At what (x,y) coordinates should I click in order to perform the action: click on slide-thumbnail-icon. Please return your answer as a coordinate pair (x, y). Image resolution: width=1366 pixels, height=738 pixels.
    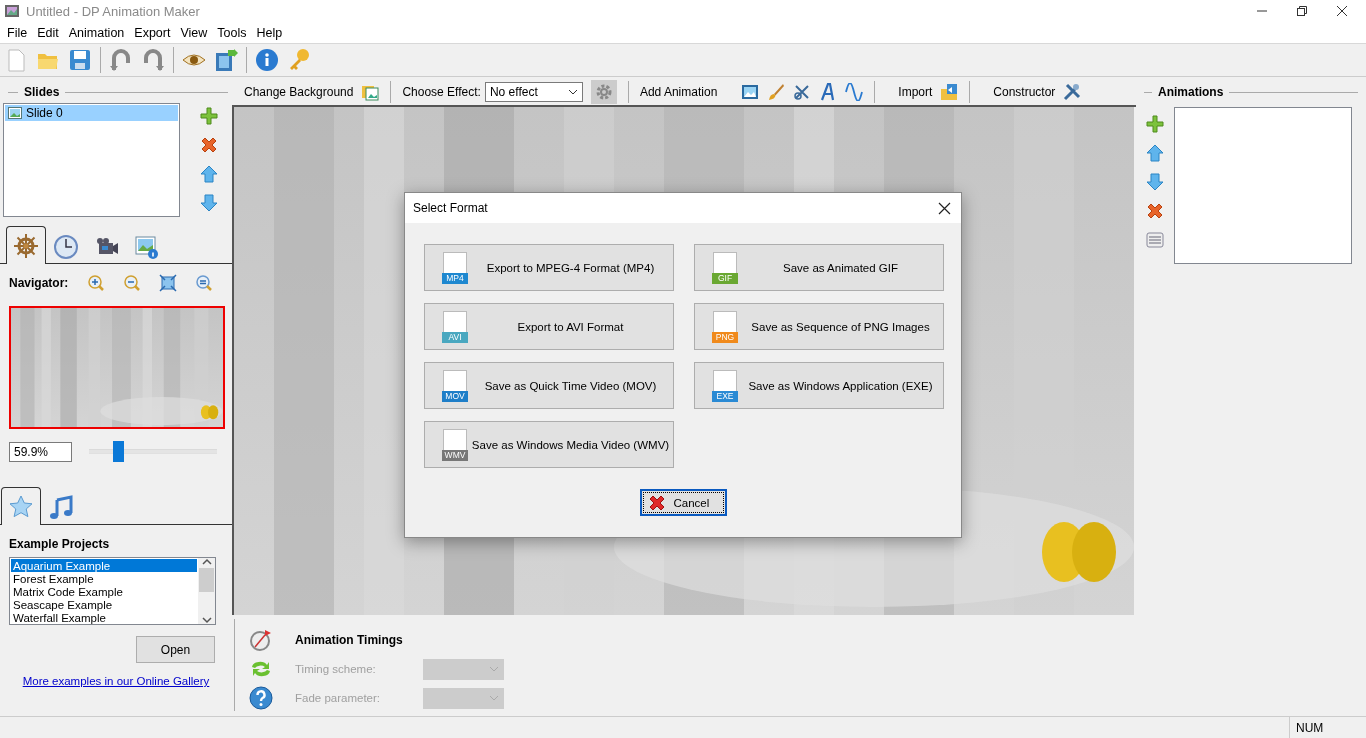
    Looking at the image, I should click on (15, 113).